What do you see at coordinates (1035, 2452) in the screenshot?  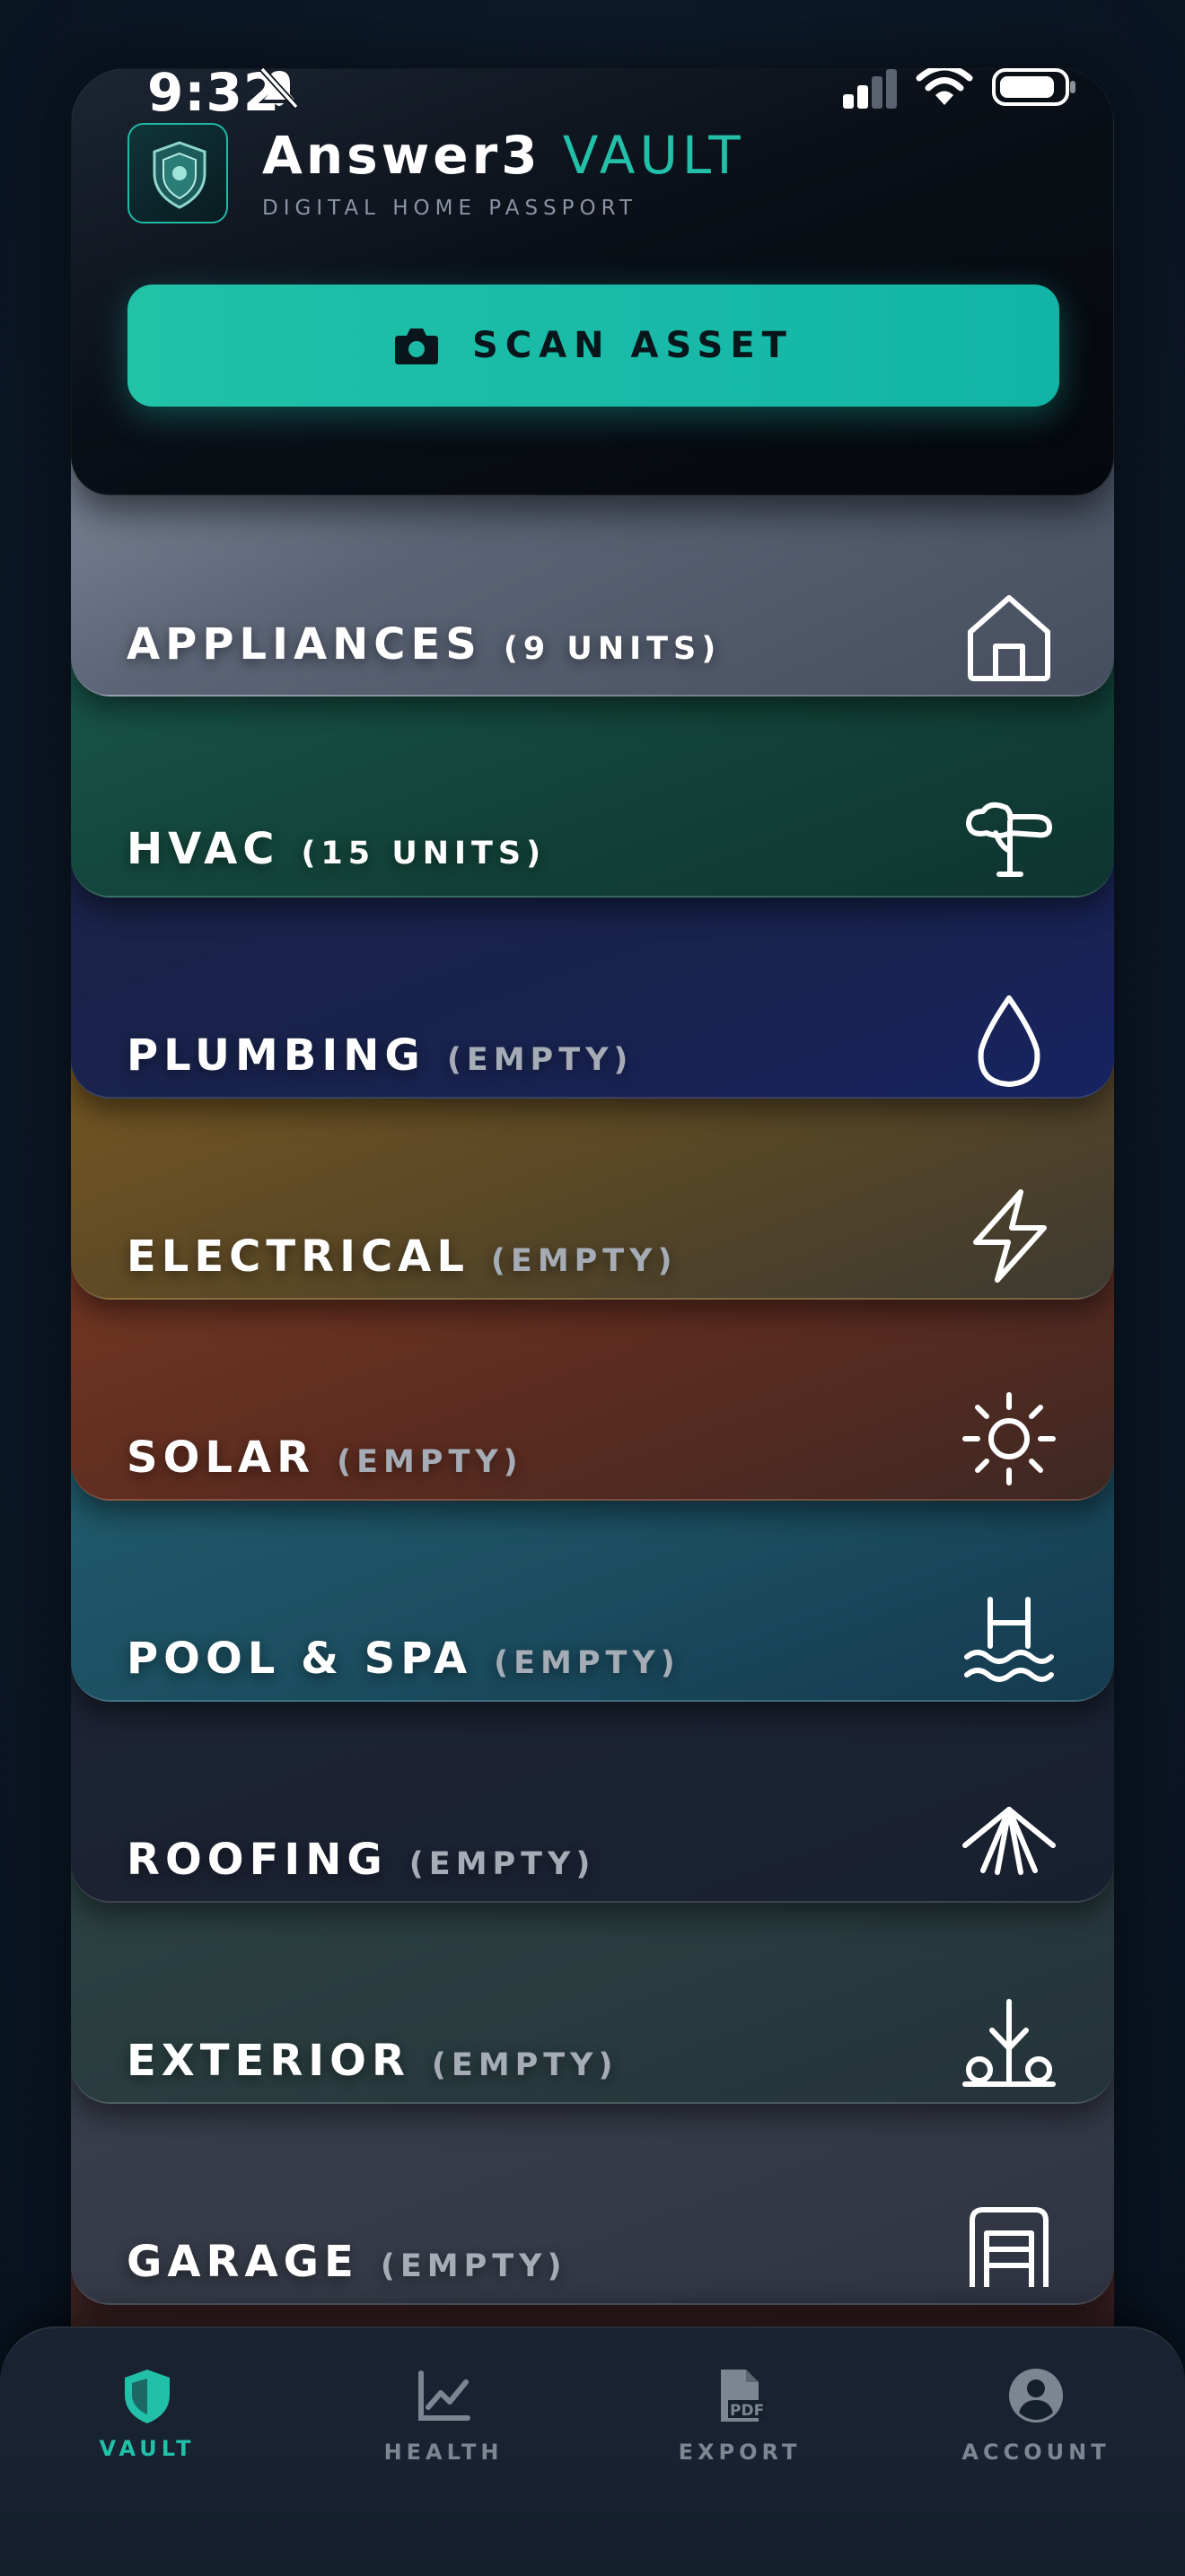 I see `tab-label: ACCOUNT` at bounding box center [1035, 2452].